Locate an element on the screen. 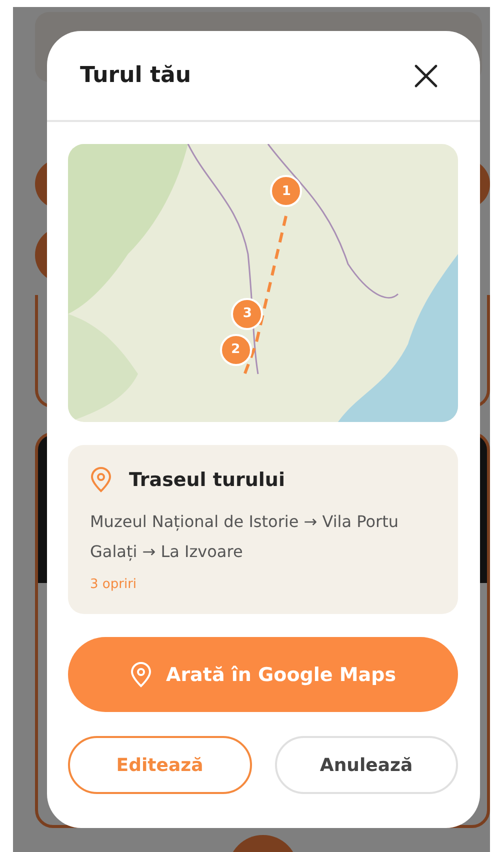 The width and height of the screenshot is (500, 852). google-maps-button: Arată în Google Maps is located at coordinates (263, 674).